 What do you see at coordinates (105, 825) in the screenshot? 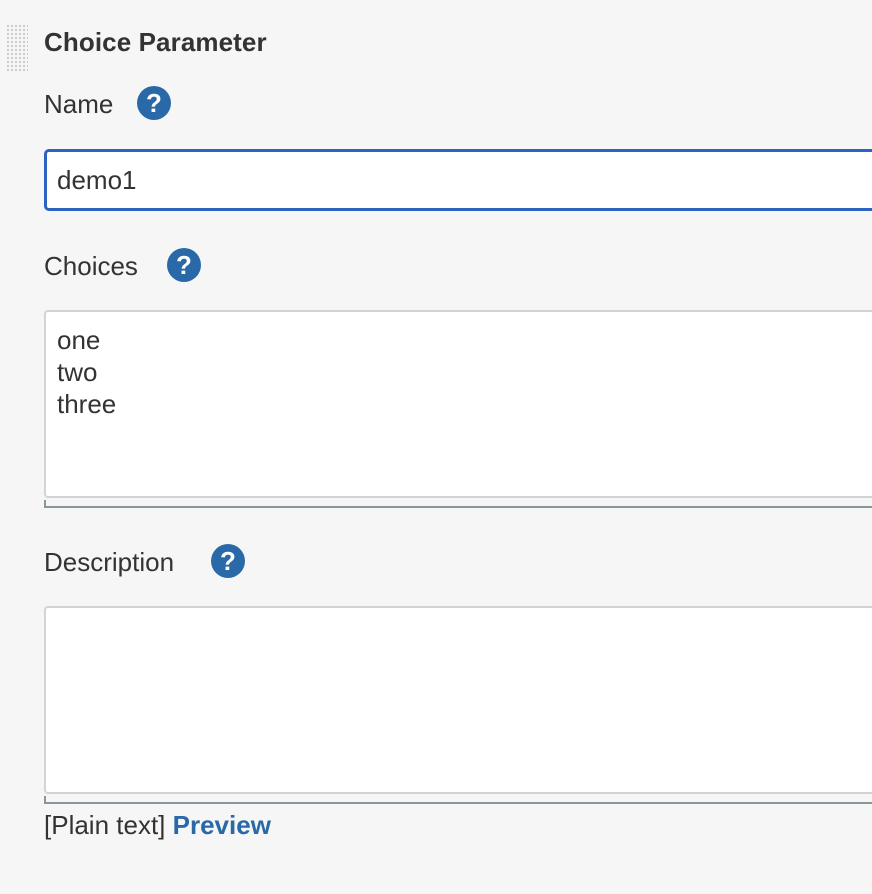
I see `markup-format-label: [Plain text]` at bounding box center [105, 825].